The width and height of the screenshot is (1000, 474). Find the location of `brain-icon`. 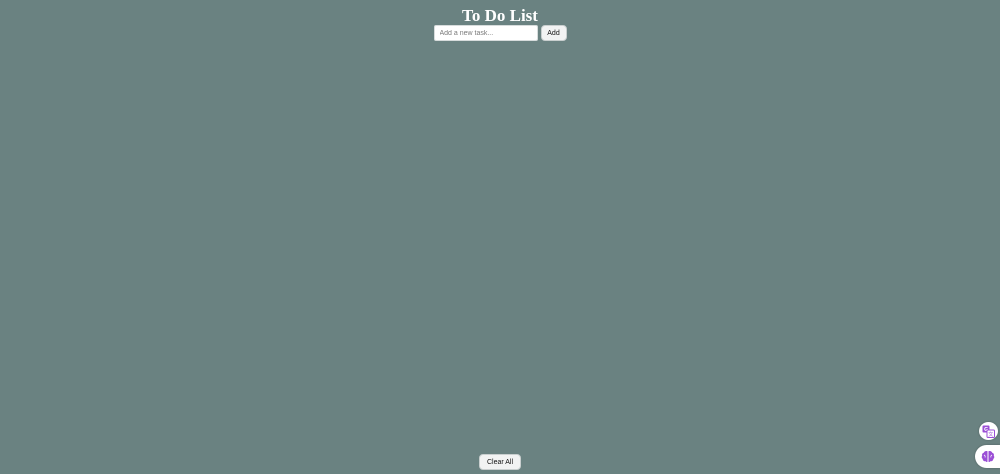

brain-icon is located at coordinates (987, 456).